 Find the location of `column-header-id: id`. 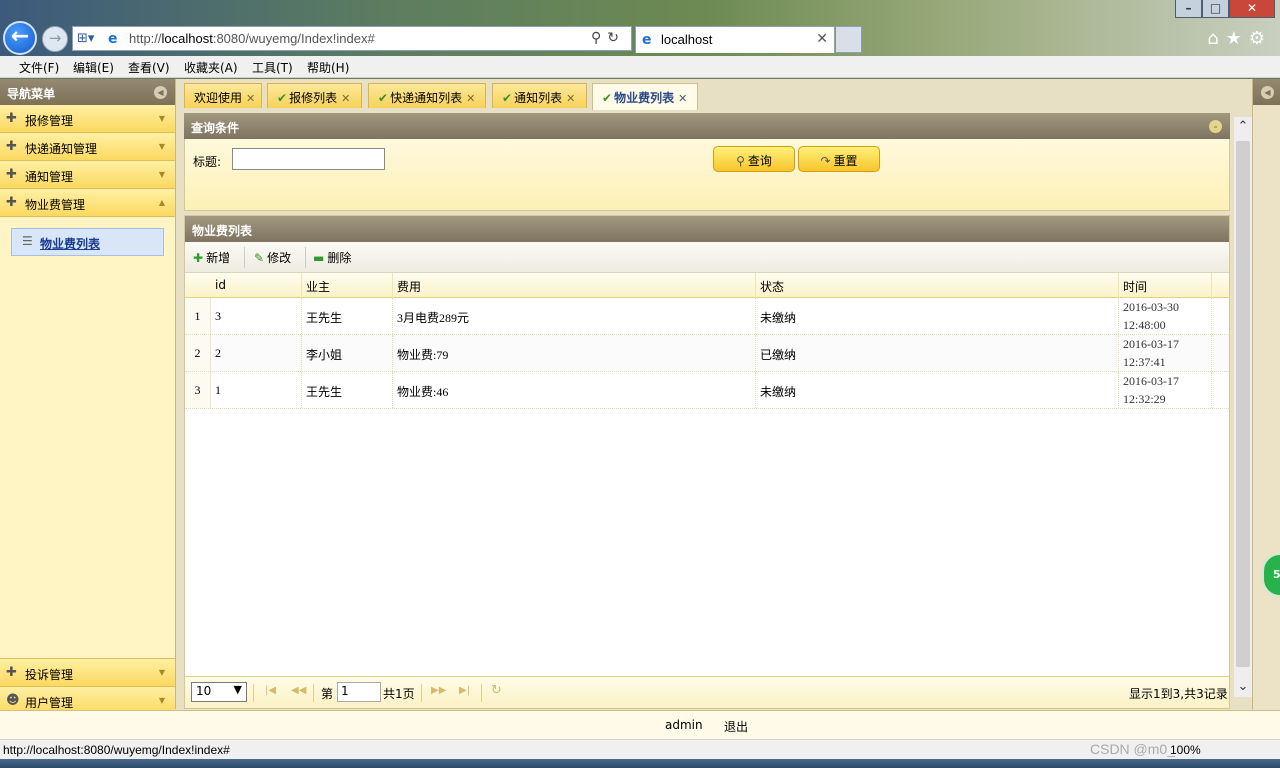

column-header-id: id is located at coordinates (220, 285).